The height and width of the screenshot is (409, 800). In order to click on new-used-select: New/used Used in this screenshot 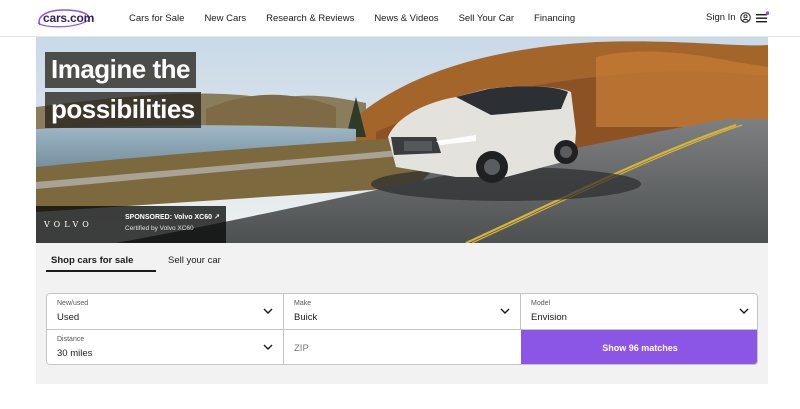, I will do `click(165, 312)`.